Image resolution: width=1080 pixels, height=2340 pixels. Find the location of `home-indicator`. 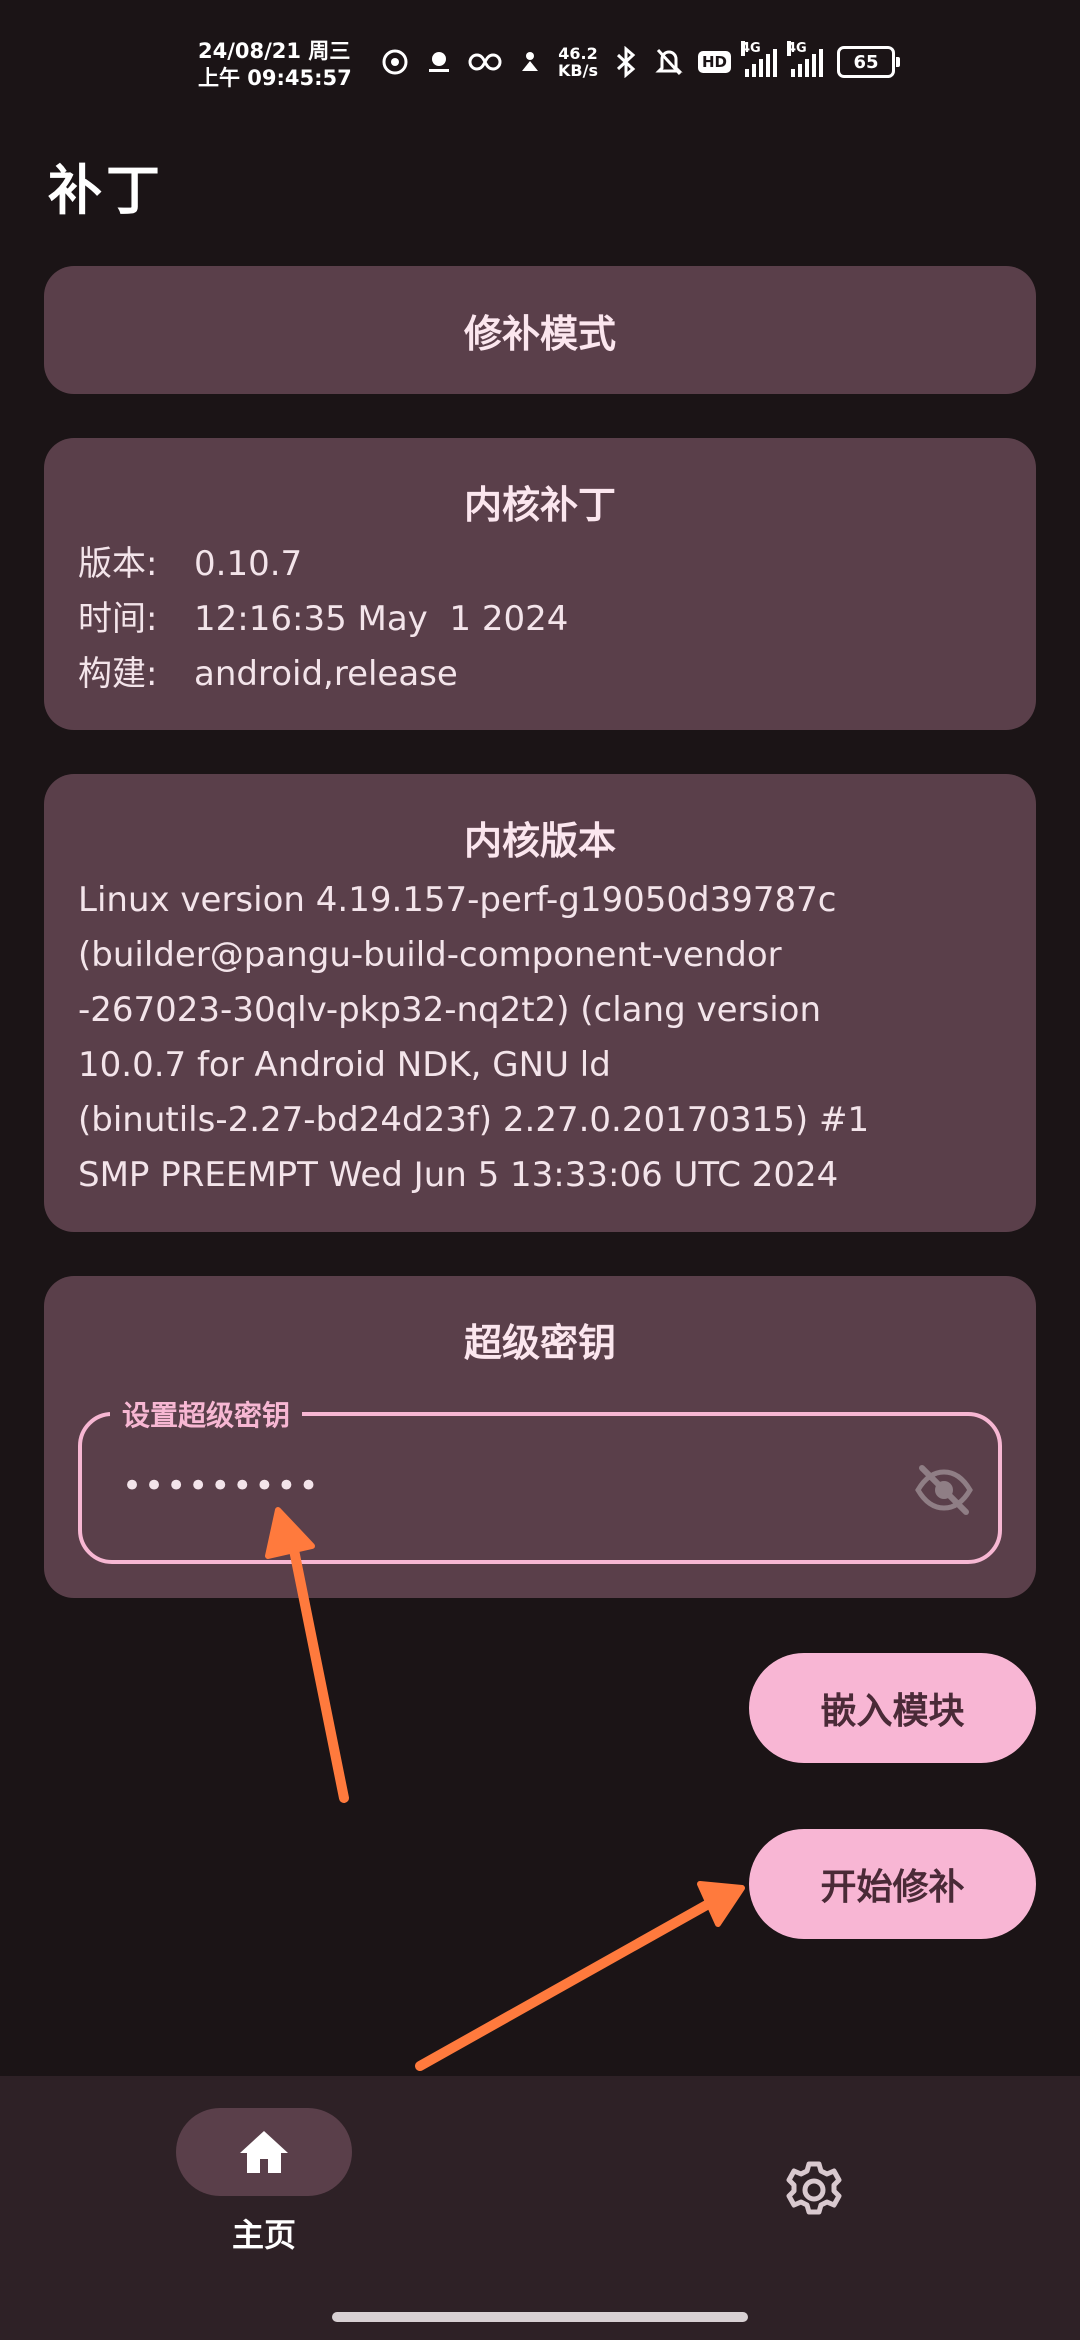

home-indicator is located at coordinates (540, 2317).